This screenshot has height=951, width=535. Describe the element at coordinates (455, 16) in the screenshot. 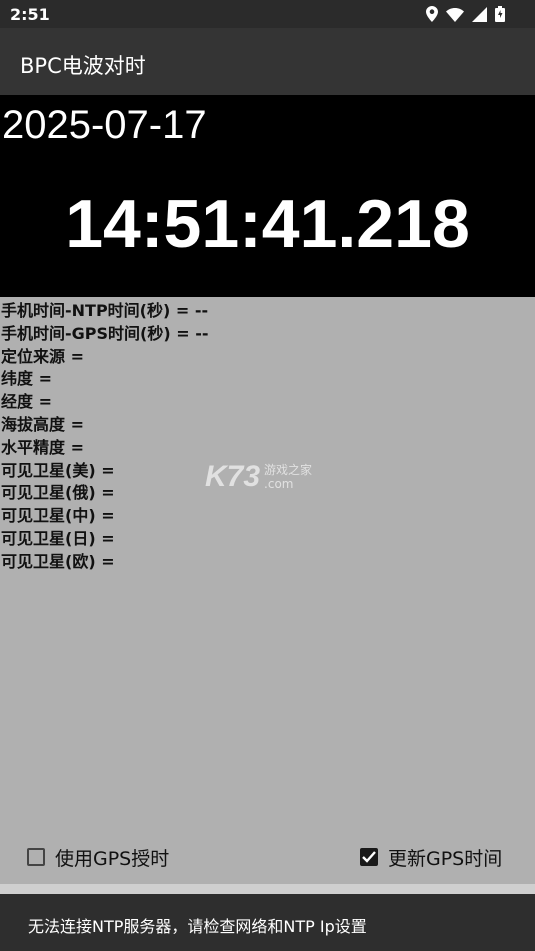

I see `wifi-icon` at that location.